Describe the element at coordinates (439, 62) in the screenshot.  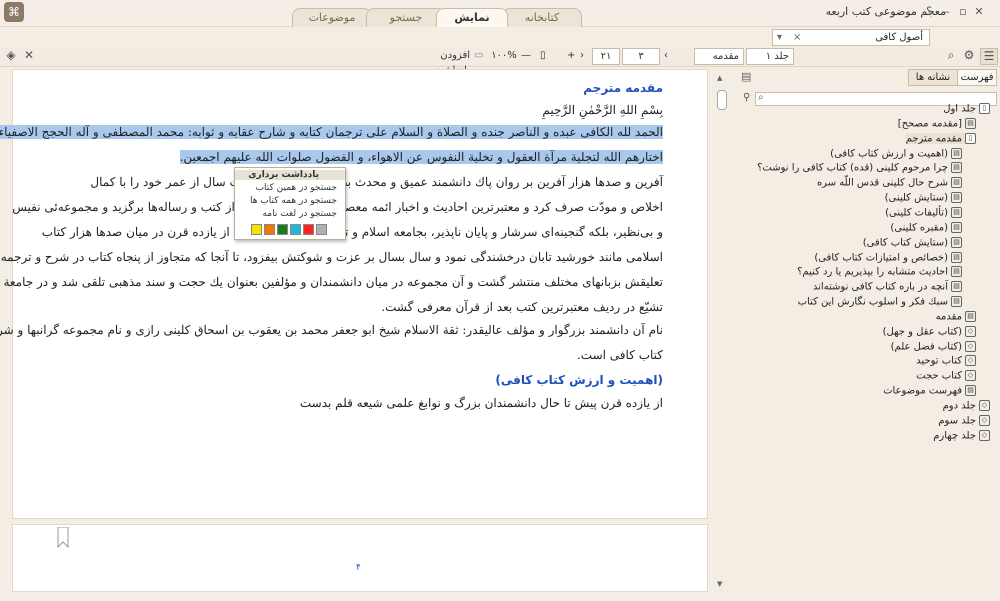
I see `add-note-button: افزودن یادداشت` at that location.